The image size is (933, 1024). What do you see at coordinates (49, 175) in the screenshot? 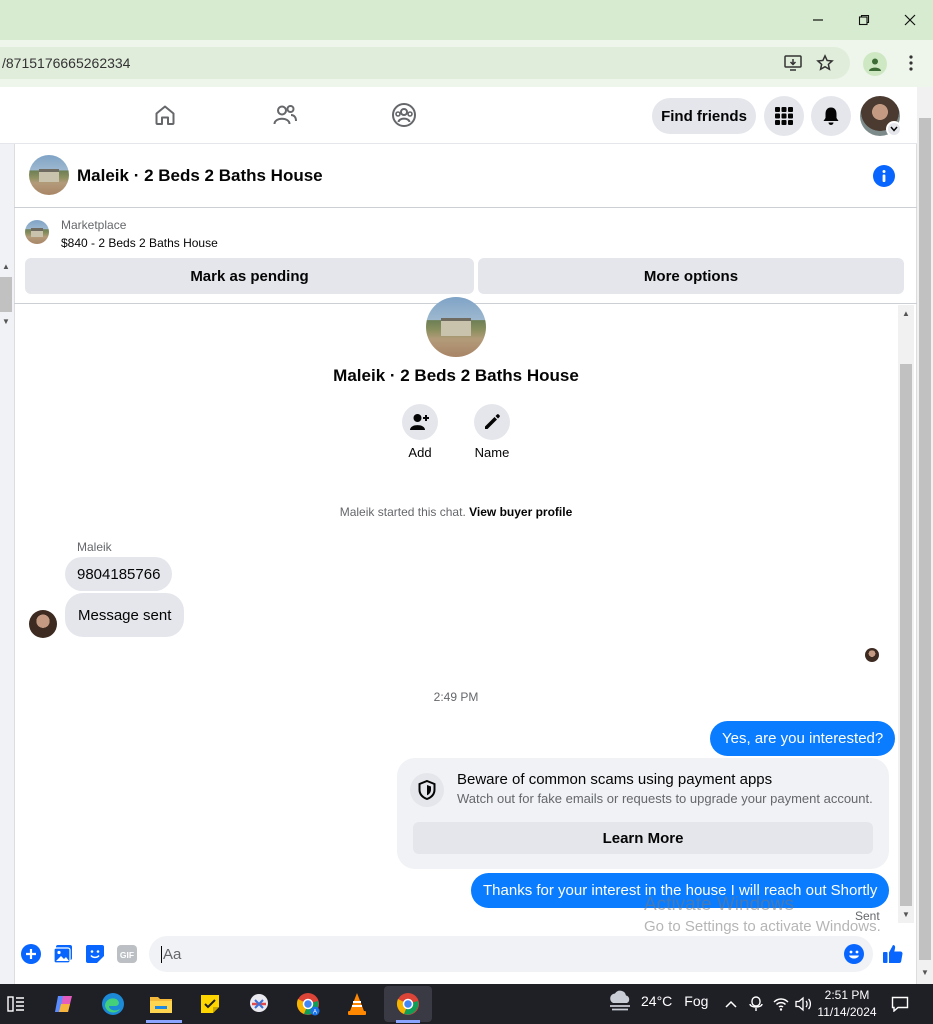
I see `listing-thumbnail` at bounding box center [49, 175].